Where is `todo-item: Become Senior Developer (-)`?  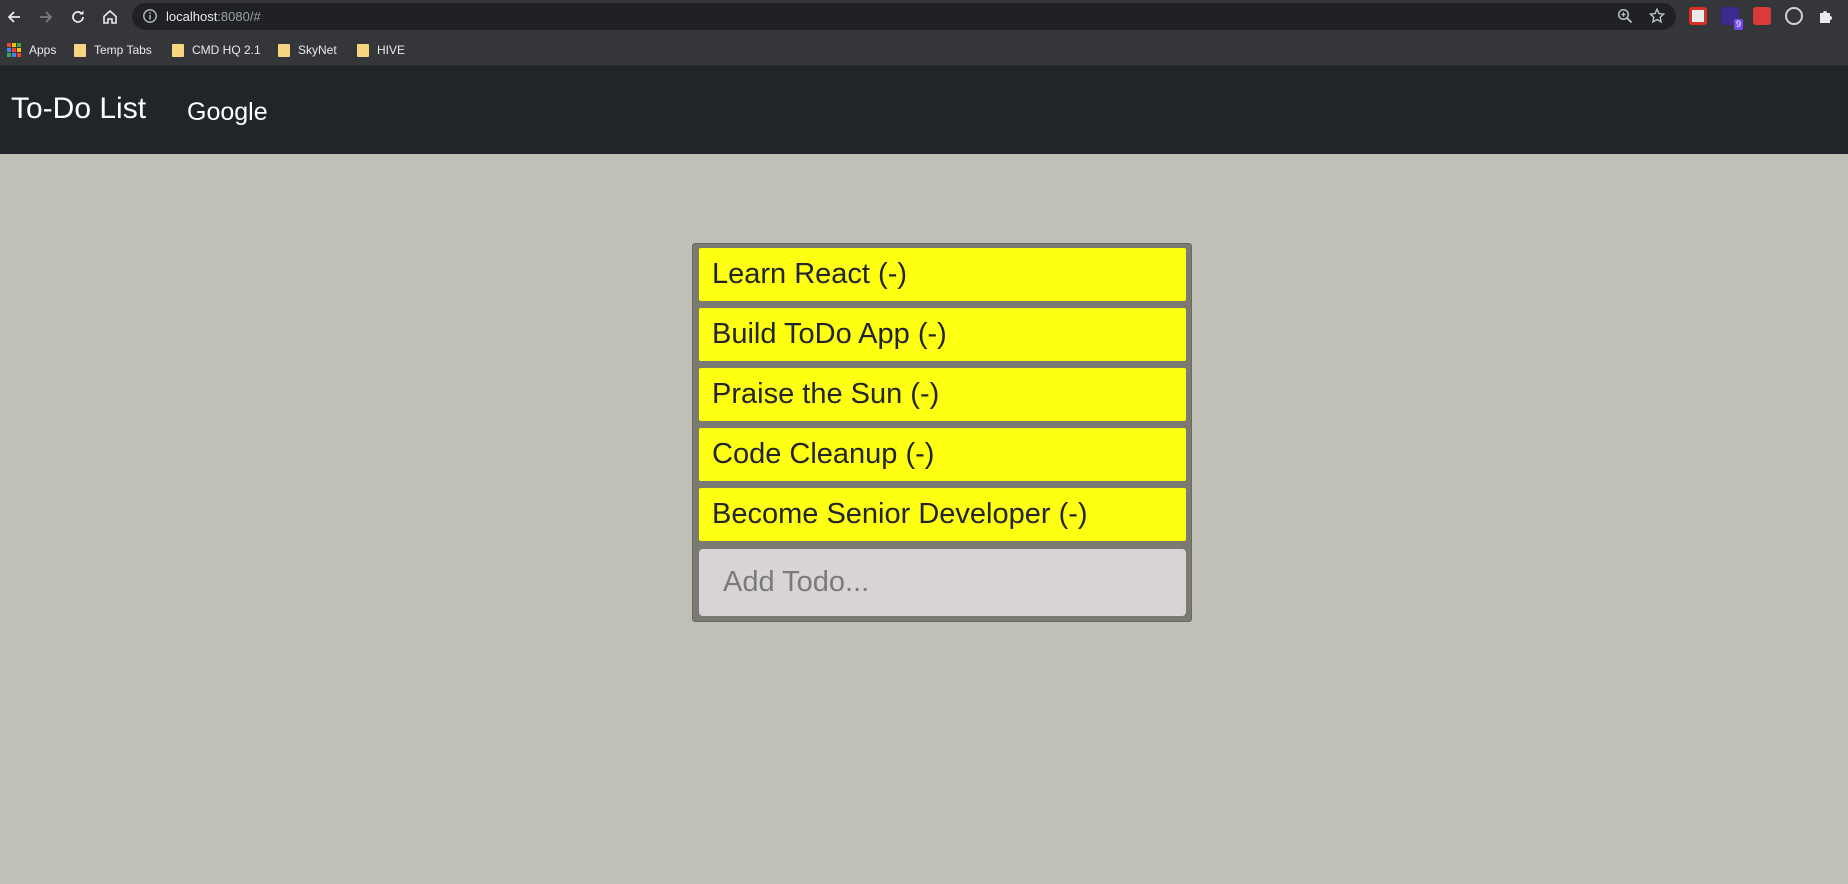
todo-item: Become Senior Developer (-) is located at coordinates (942, 514).